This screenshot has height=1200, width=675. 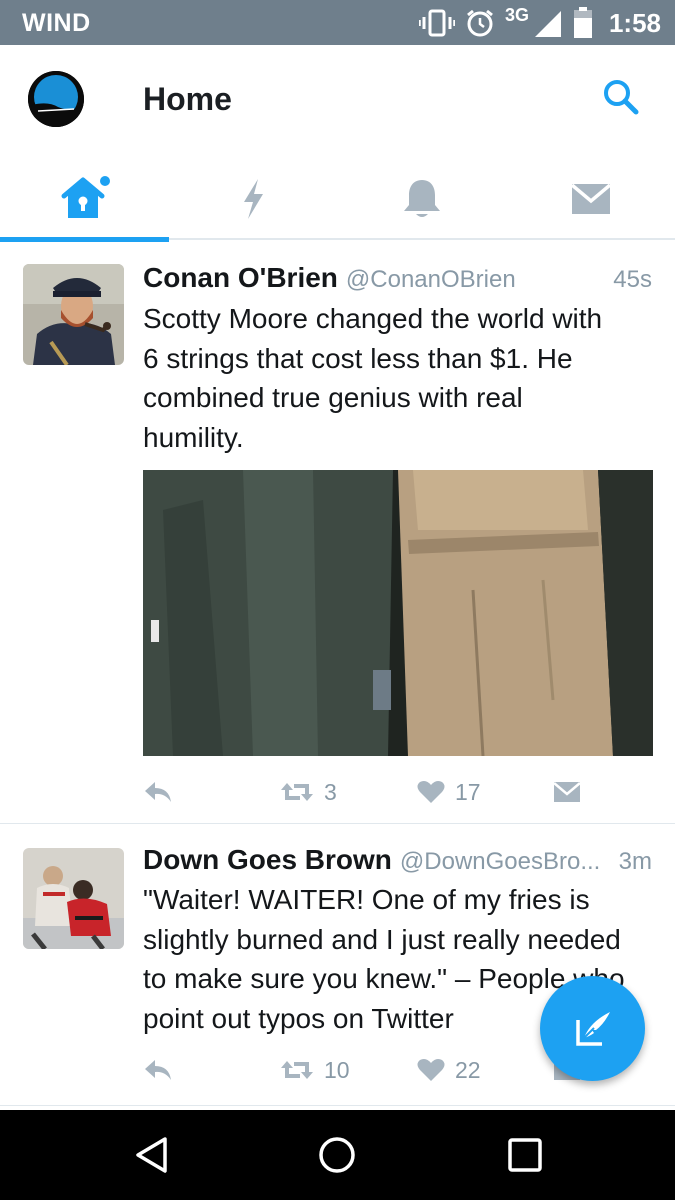 What do you see at coordinates (56, 99) in the screenshot?
I see `profile-avatar` at bounding box center [56, 99].